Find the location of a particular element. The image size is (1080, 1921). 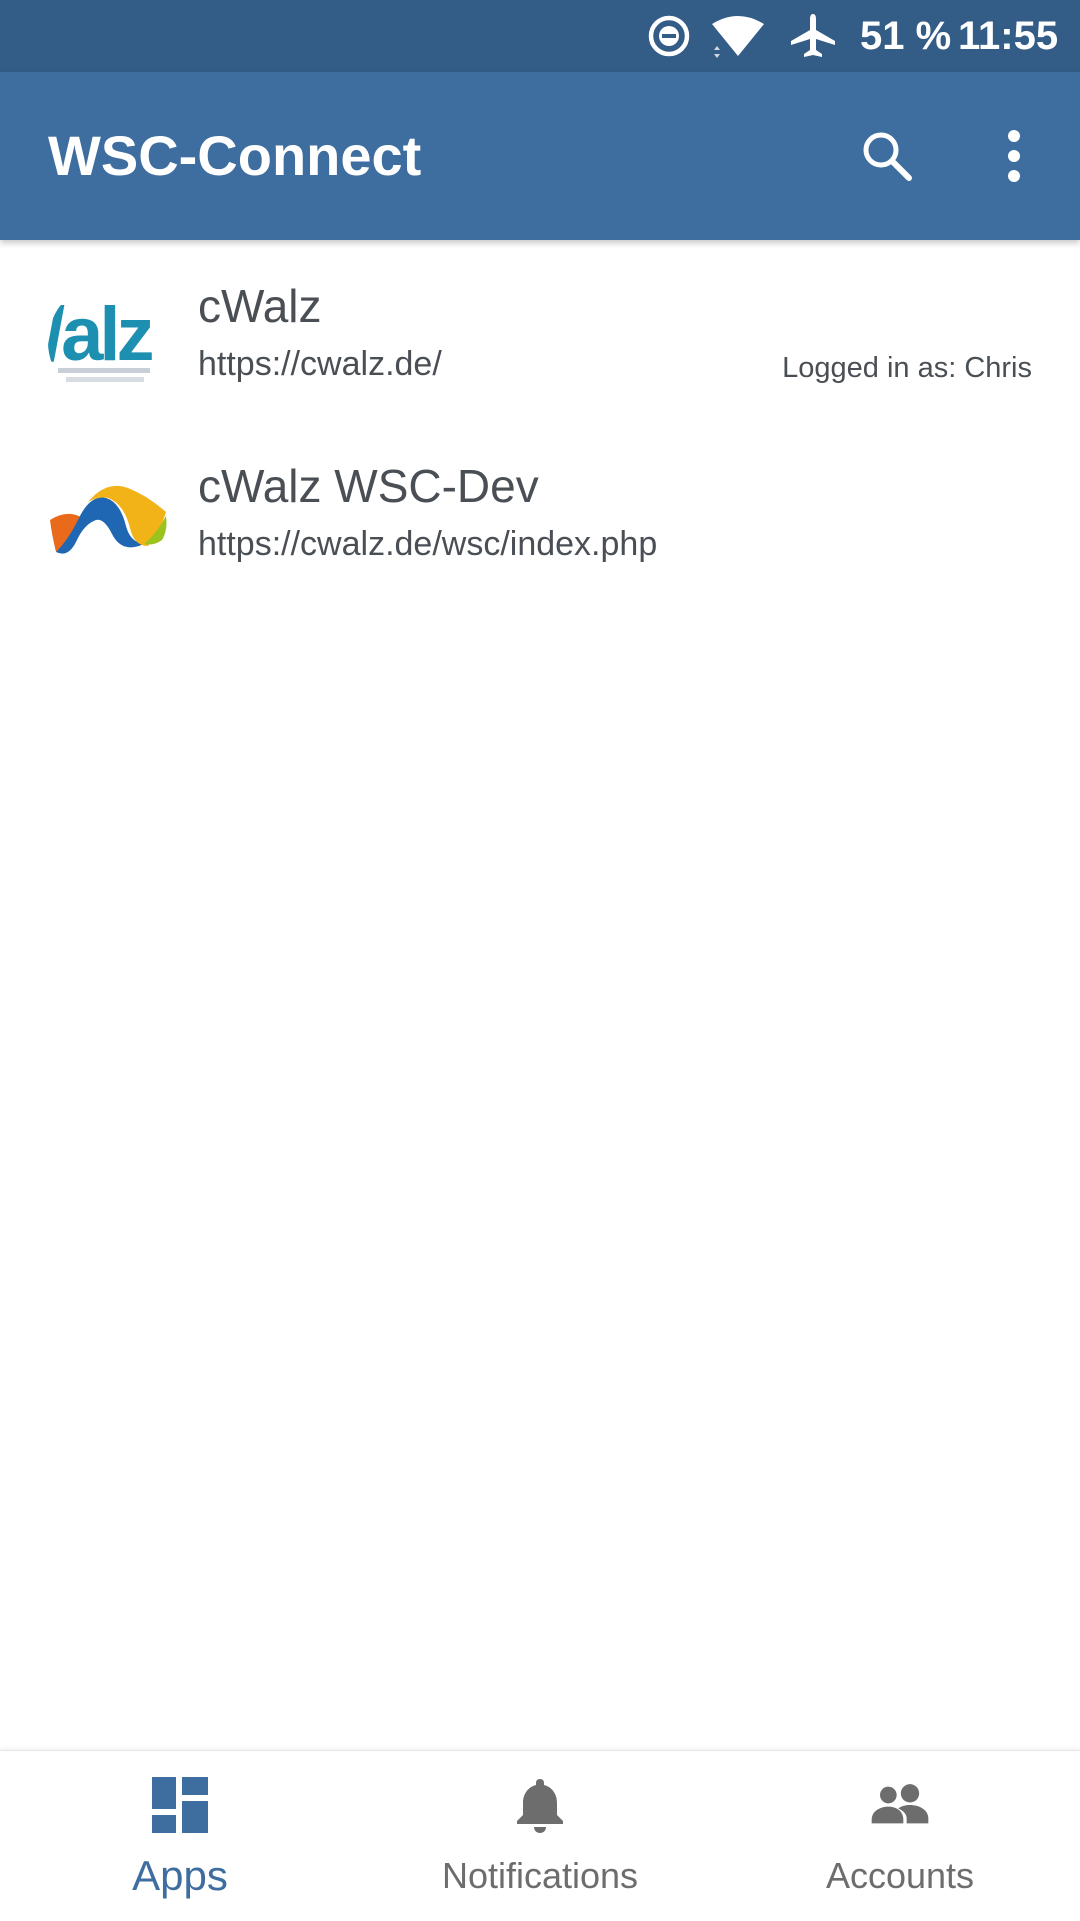

bottom-navigation: Apps Notifications Accounts is located at coordinates (540, 1835).